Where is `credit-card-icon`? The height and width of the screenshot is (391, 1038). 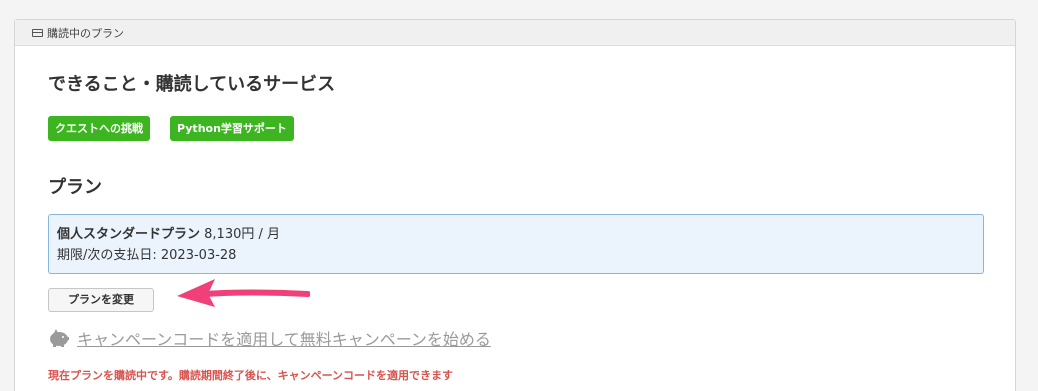 credit-card-icon is located at coordinates (37, 32).